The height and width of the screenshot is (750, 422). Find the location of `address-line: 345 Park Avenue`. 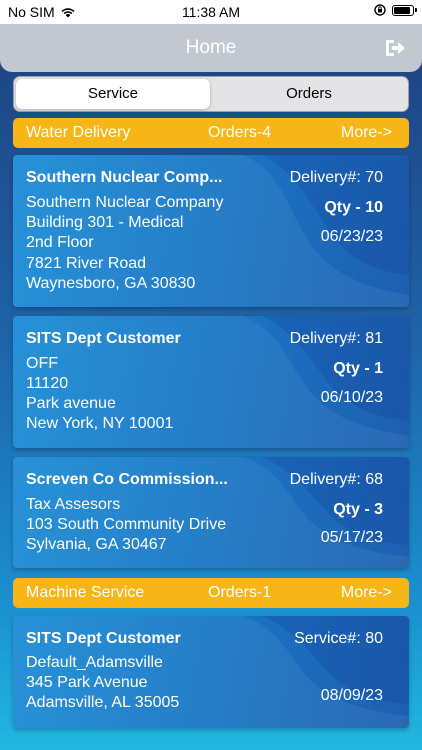

address-line: 345 Park Avenue is located at coordinates (87, 682).